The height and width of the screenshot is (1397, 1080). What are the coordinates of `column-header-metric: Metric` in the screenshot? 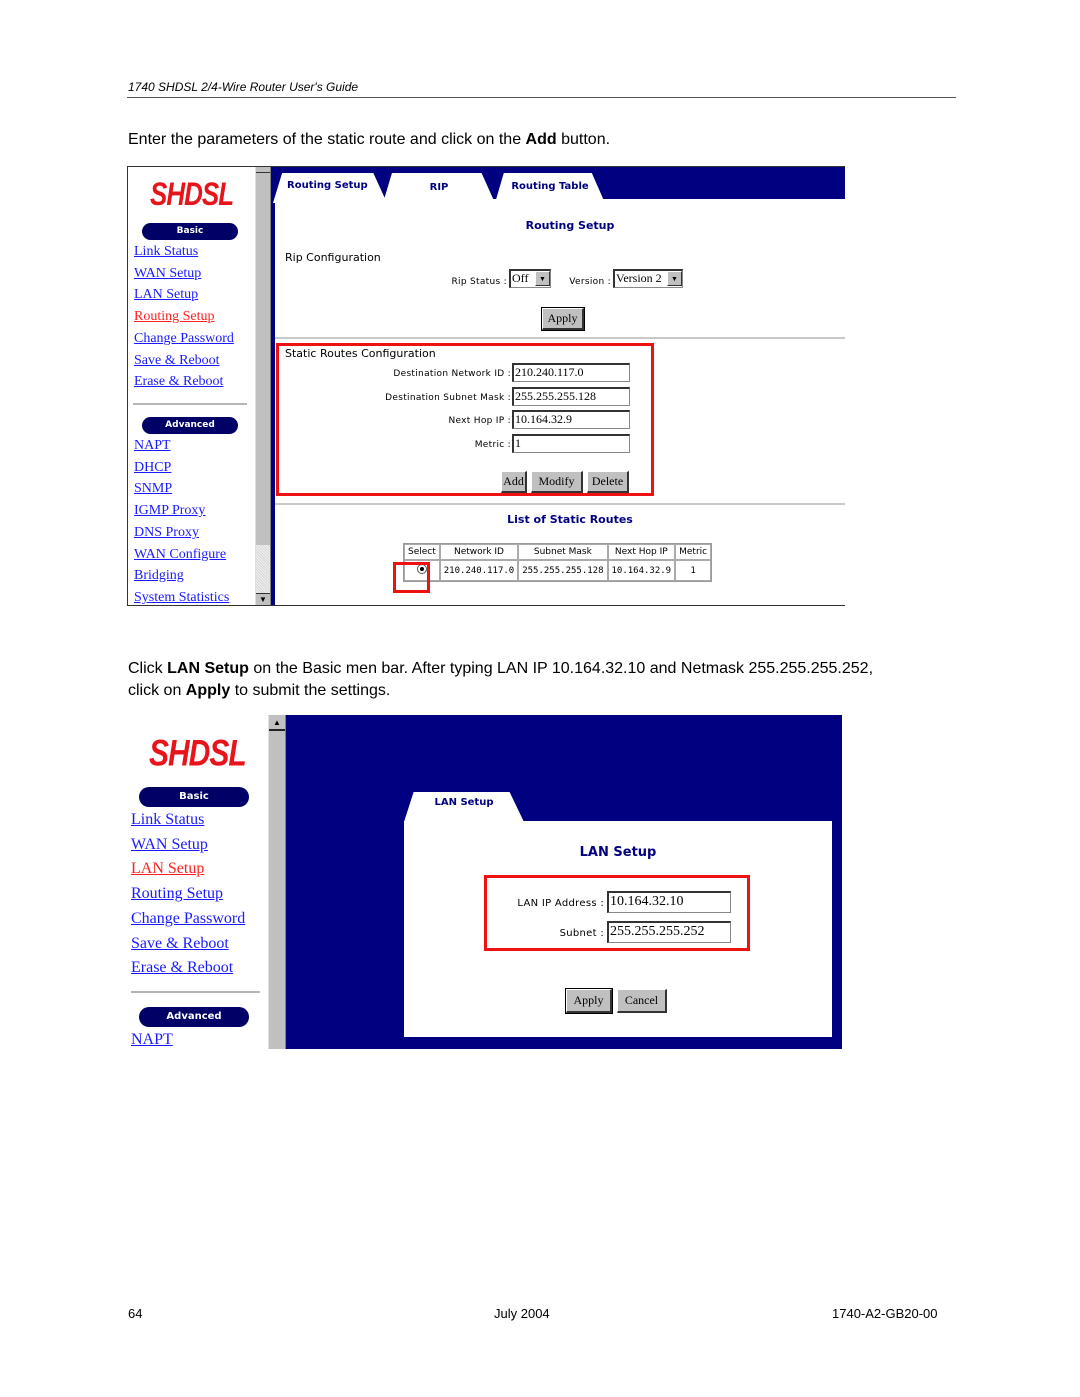 It's located at (693, 552).